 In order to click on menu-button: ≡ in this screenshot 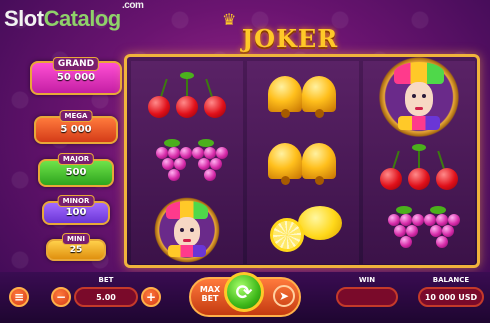, I will do `click(19, 297)`.